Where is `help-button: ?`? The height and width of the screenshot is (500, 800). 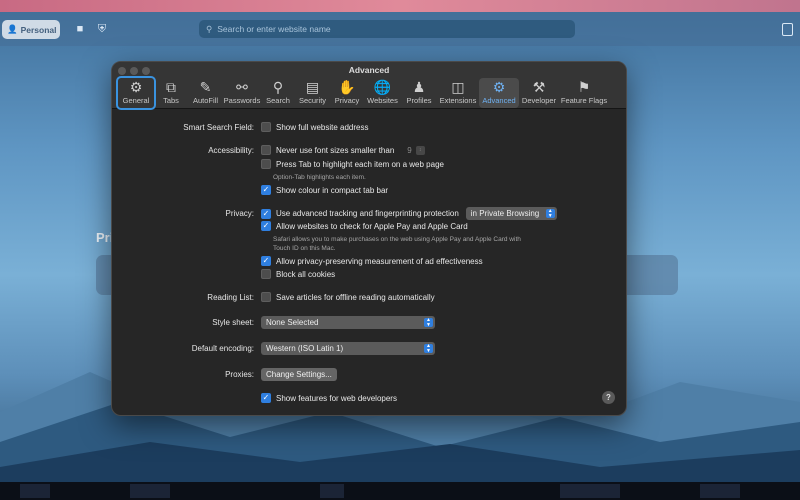 help-button: ? is located at coordinates (608, 397).